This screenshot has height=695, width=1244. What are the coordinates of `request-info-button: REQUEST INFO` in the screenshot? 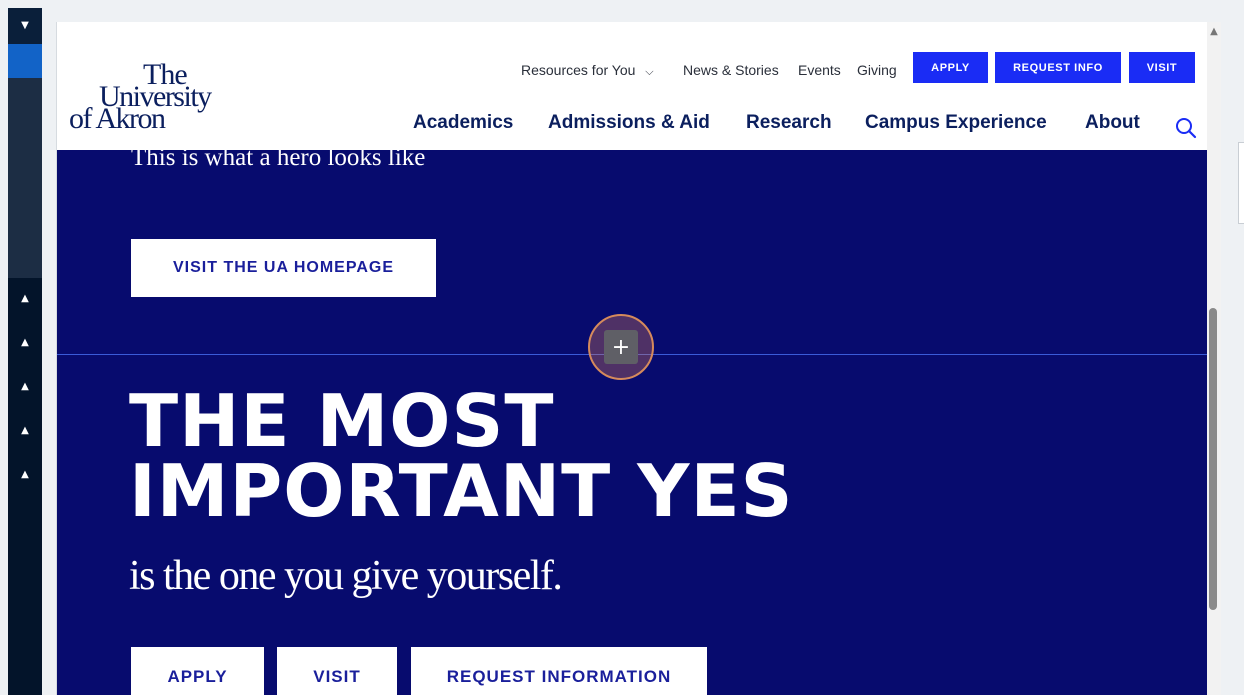 It's located at (1058, 67).